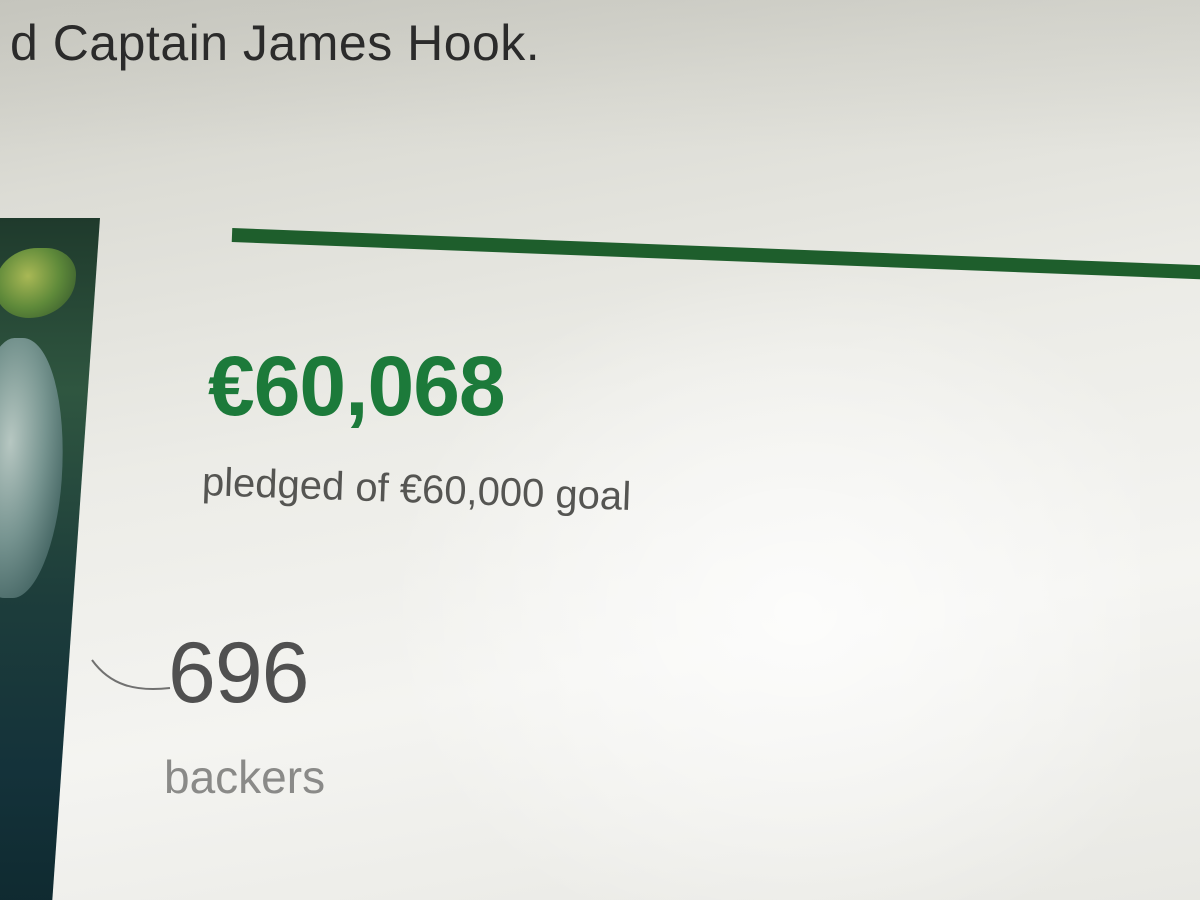  I want to click on project-image, so click(50, 559).